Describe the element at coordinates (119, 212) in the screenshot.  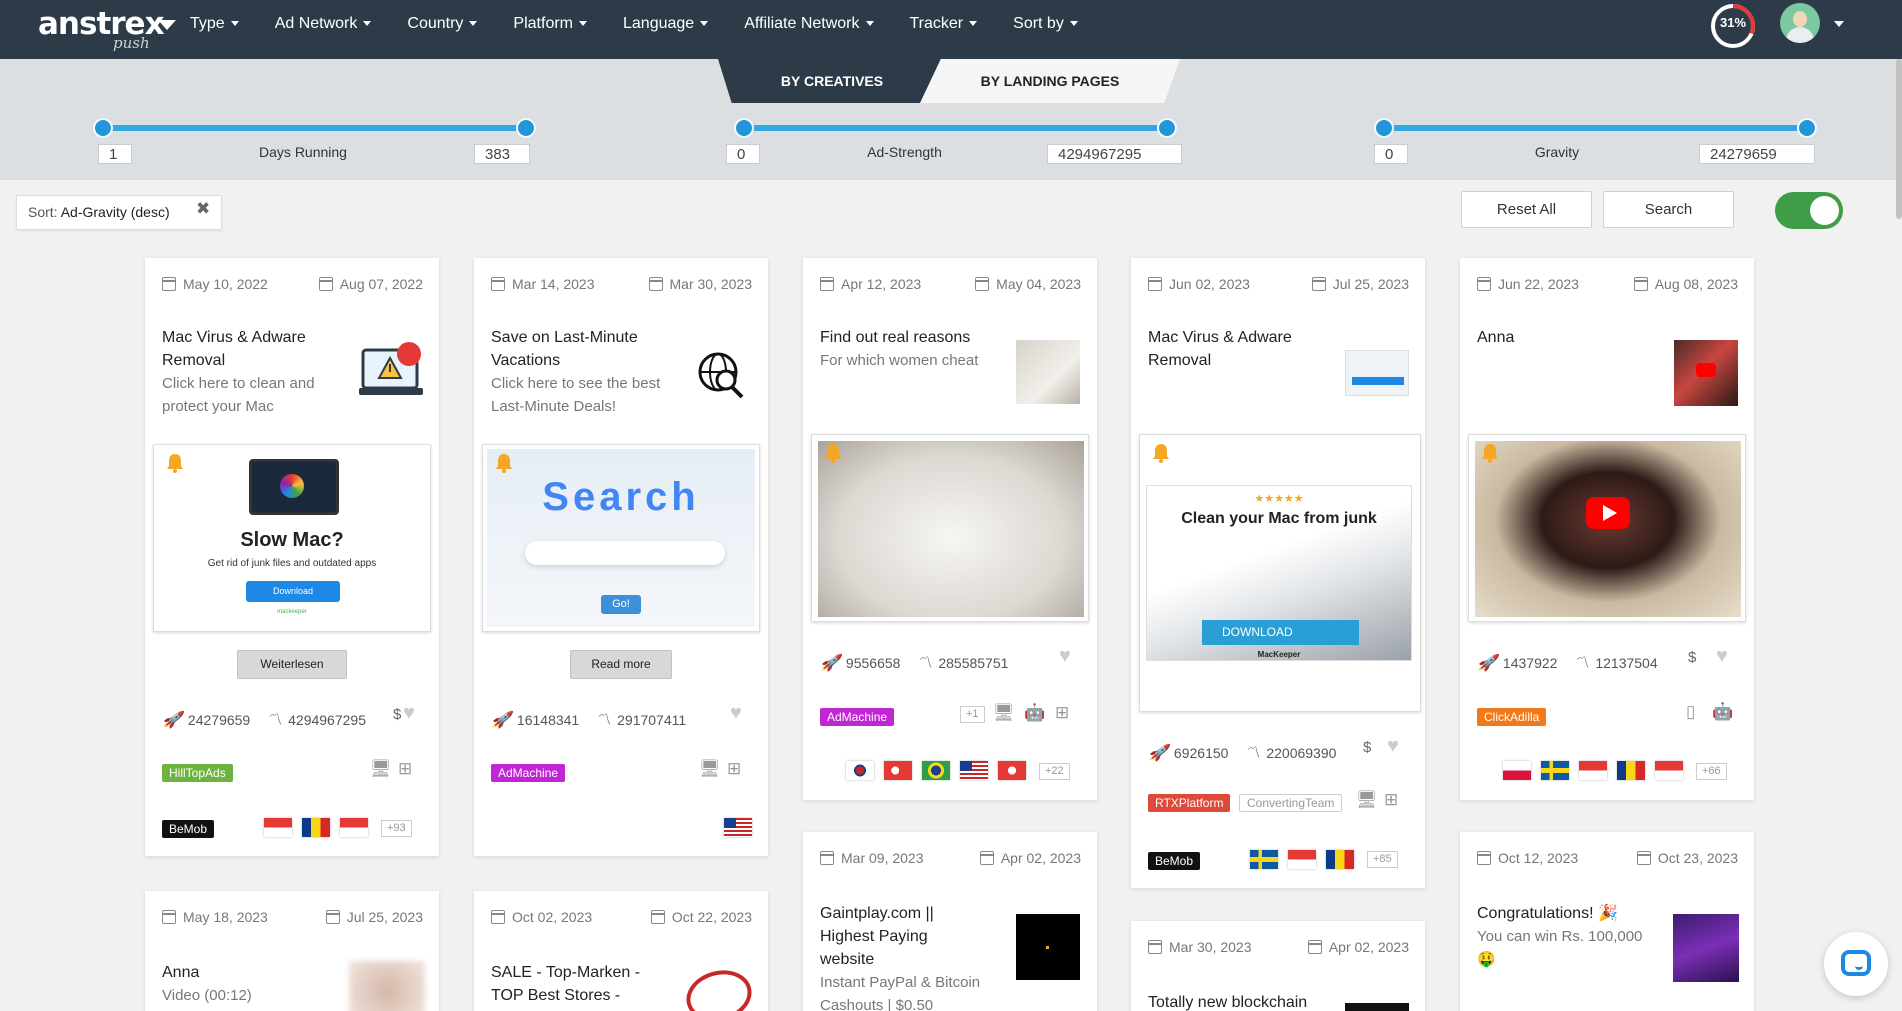
I see `sort-chip: Sort: Ad-Gravity (desc)` at that location.